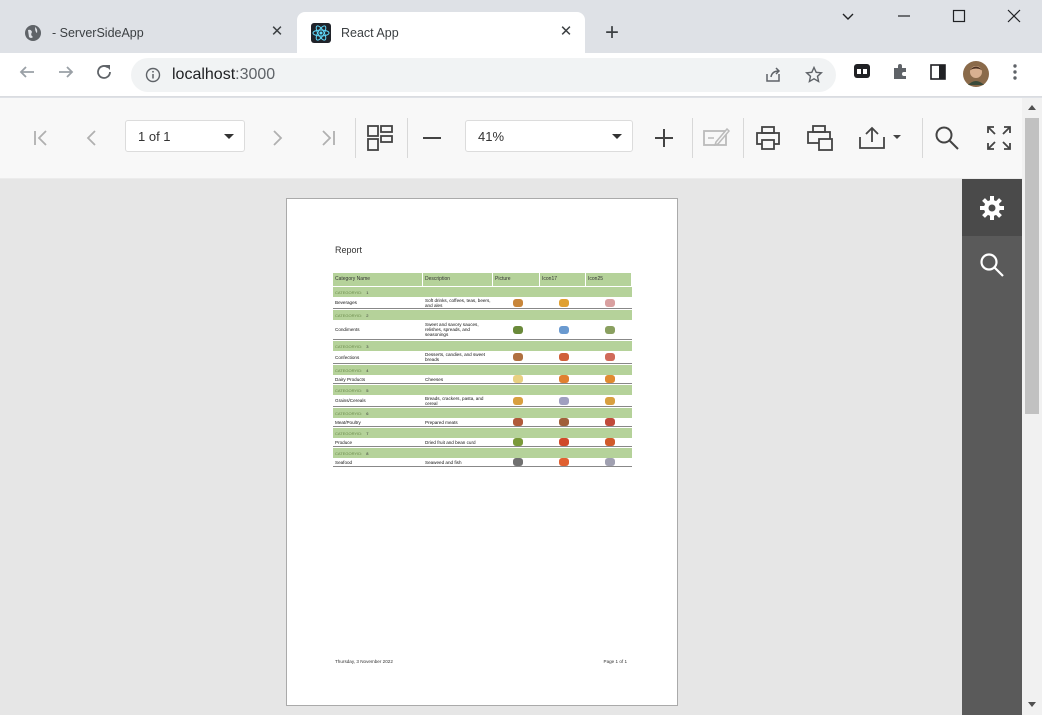  What do you see at coordinates (450, 442) in the screenshot?
I see `description-cell: Dried fruit and bean curd` at bounding box center [450, 442].